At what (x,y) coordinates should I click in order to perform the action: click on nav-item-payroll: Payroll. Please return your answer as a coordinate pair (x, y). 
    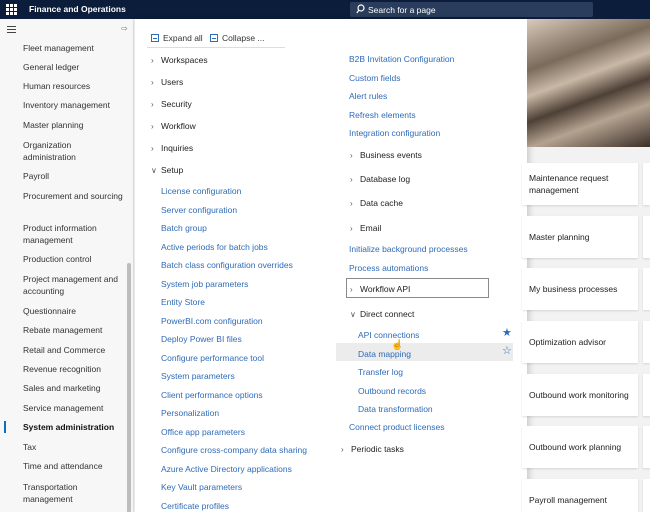
    Looking at the image, I should click on (73, 176).